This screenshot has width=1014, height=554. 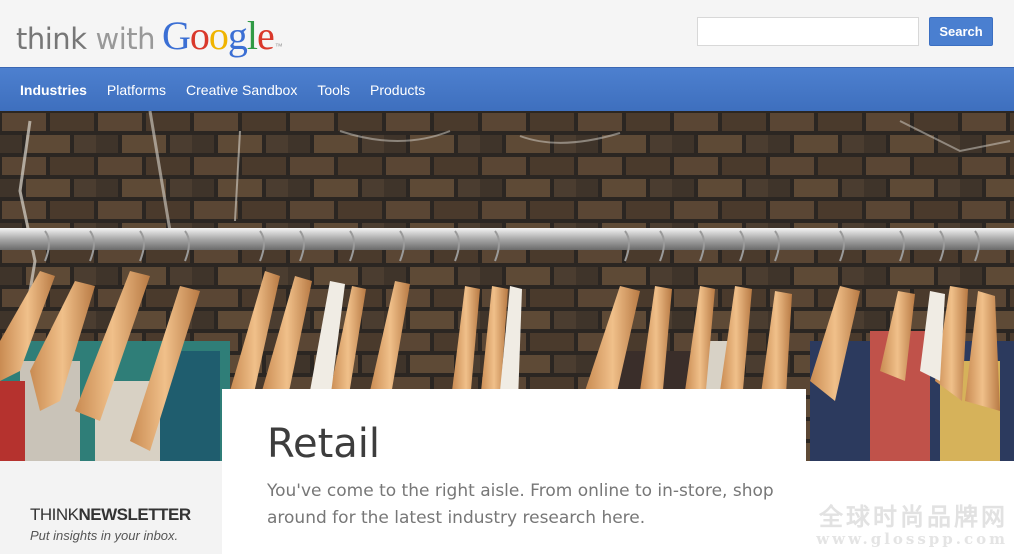 What do you see at coordinates (333, 90) in the screenshot?
I see `nav-item-tools: Tools` at bounding box center [333, 90].